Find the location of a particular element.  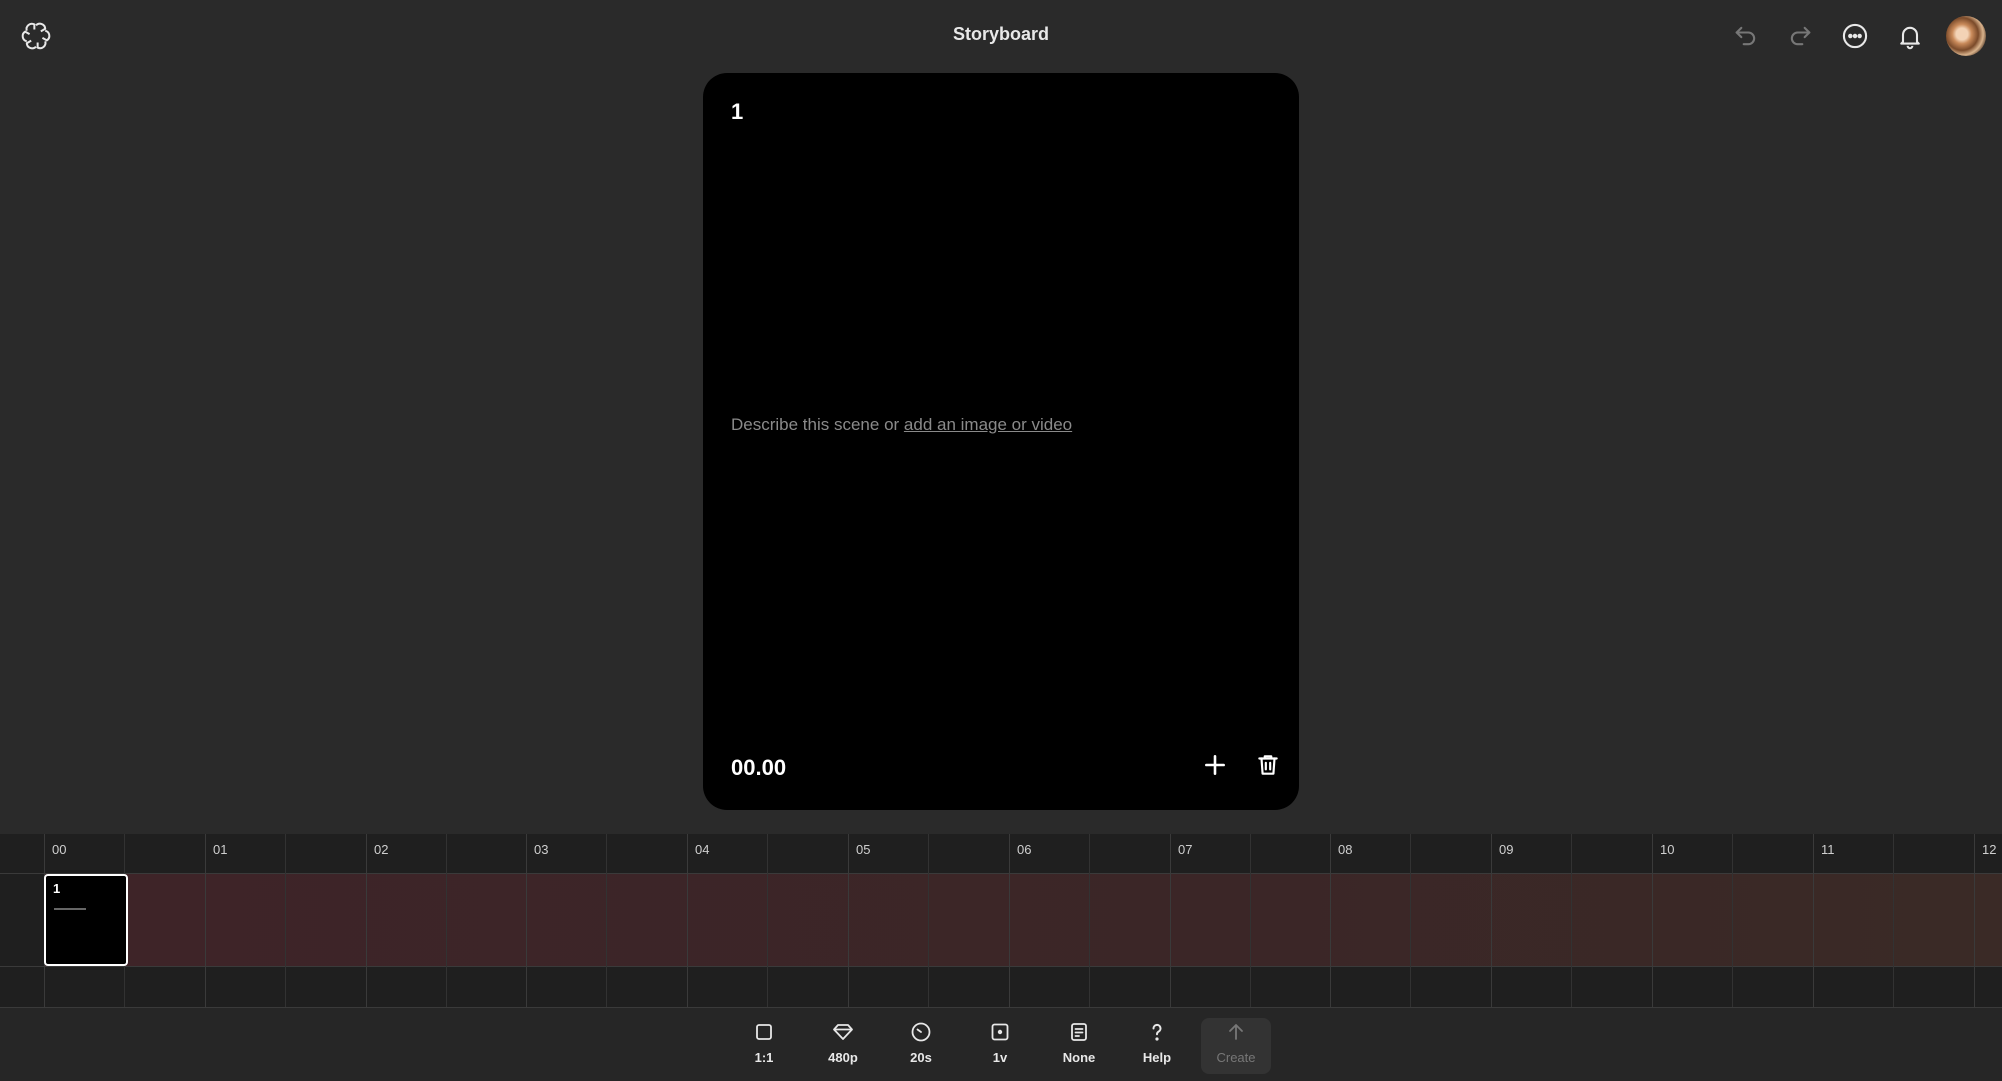

variations-button: 1v is located at coordinates (1000, 1046).